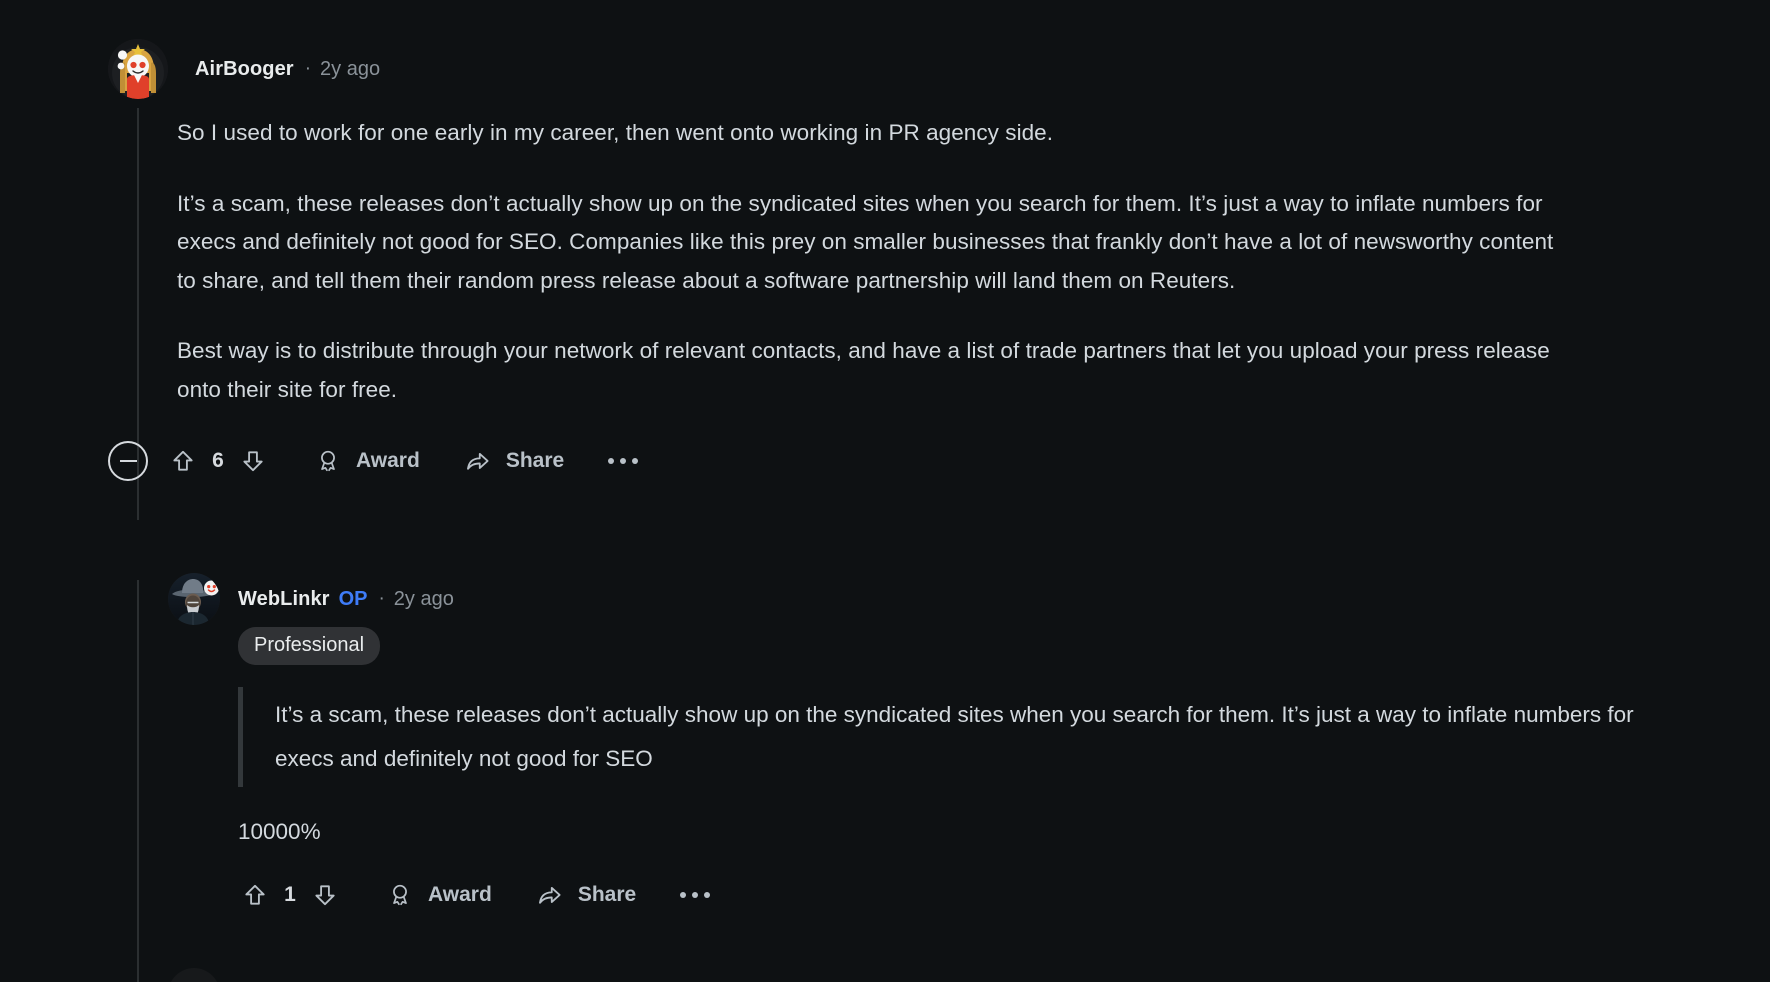 Image resolution: width=1770 pixels, height=982 pixels. I want to click on next-comment-avatar, so click(194, 975).